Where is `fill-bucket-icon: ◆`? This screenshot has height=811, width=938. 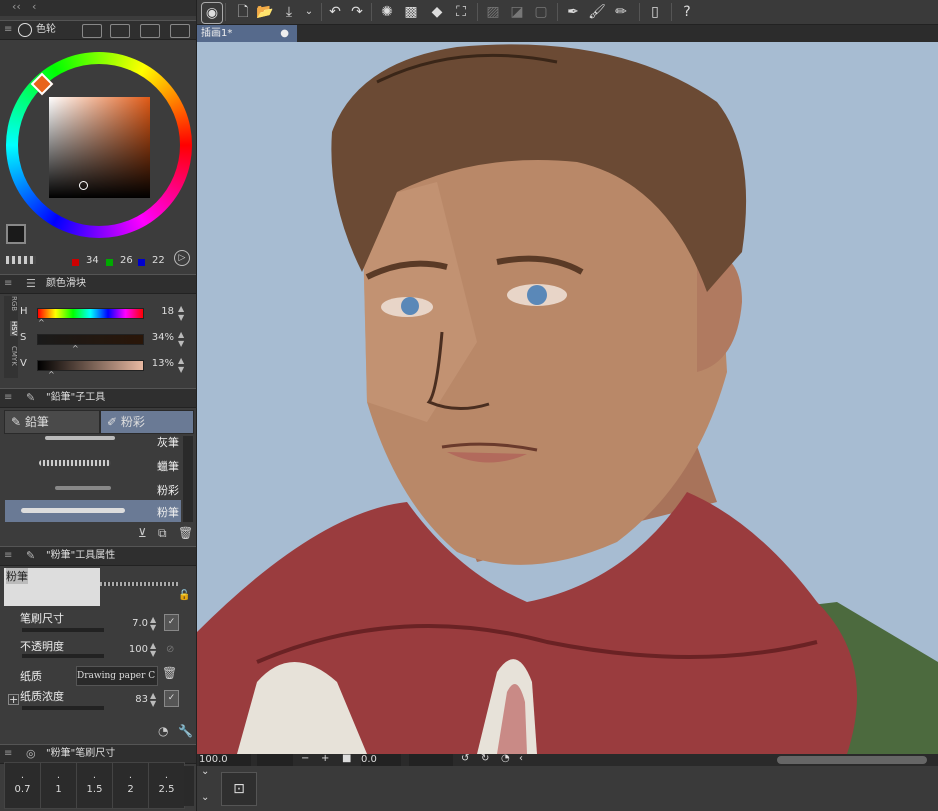 fill-bucket-icon: ◆ is located at coordinates (437, 12).